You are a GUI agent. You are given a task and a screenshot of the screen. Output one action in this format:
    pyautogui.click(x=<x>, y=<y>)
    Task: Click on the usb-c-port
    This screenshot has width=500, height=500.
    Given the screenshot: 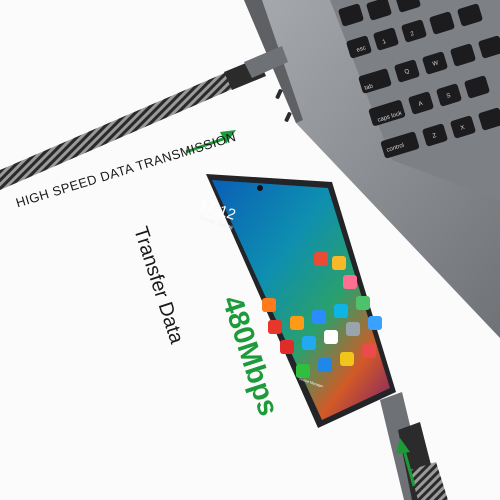 What is the action you would take?
    pyautogui.click(x=279, y=94)
    